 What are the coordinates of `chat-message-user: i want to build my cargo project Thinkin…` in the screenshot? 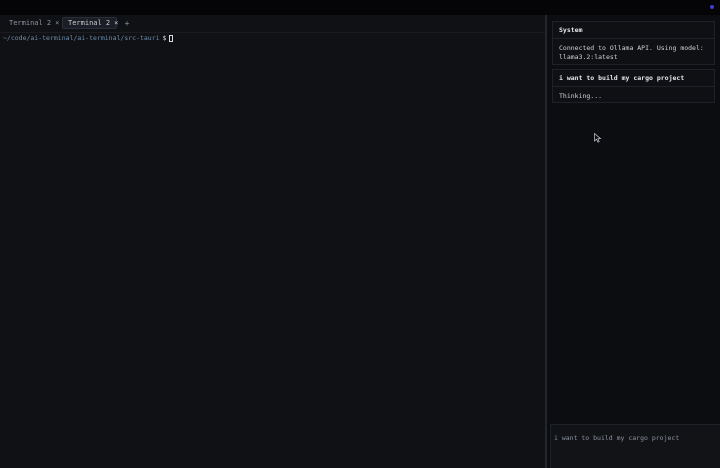 It's located at (633, 86).